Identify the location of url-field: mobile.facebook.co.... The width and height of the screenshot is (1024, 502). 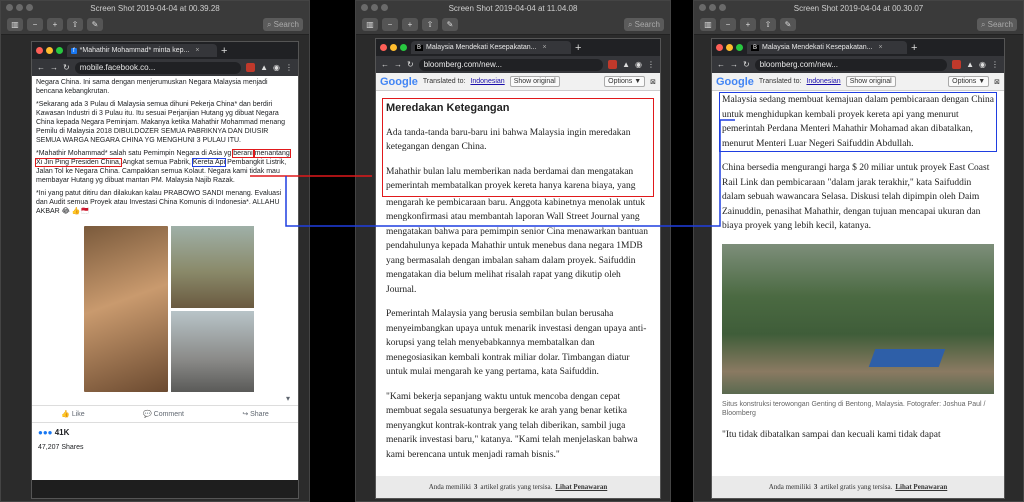
(158, 67).